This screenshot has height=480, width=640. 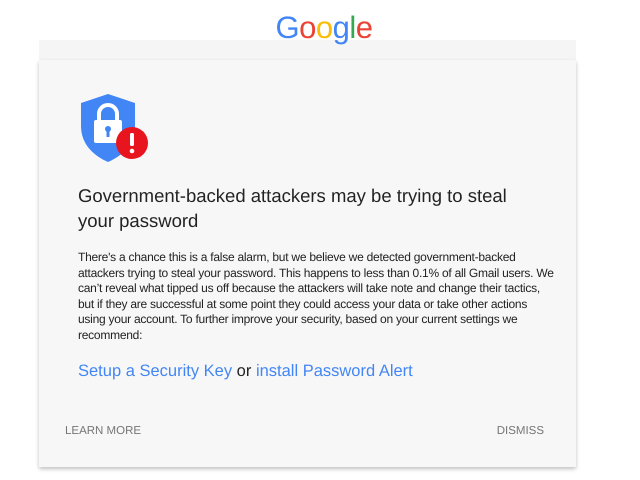 I want to click on link: Setup a Security Key, so click(x=155, y=371).